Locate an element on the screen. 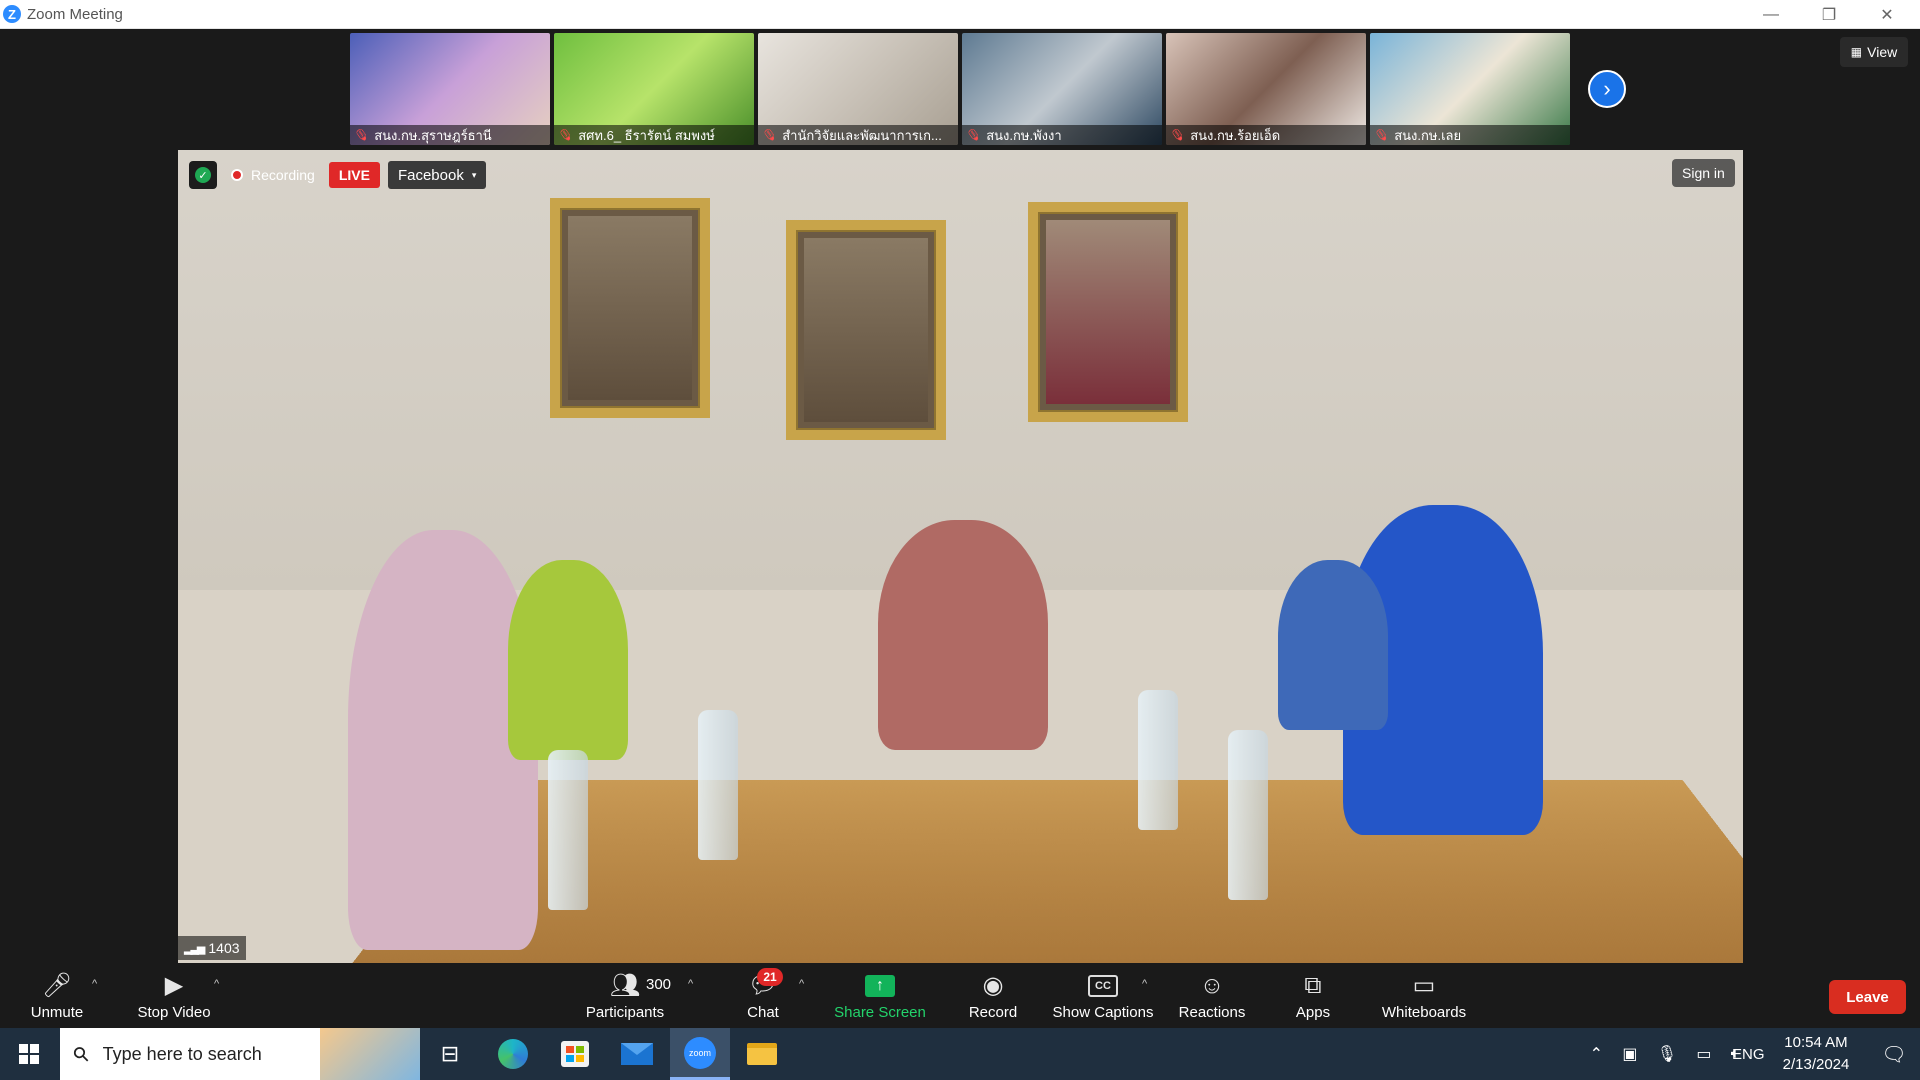 The height and width of the screenshot is (1080, 1920). participant-name: 🎙 สนง.กษ.พังงา is located at coordinates (1062, 135).